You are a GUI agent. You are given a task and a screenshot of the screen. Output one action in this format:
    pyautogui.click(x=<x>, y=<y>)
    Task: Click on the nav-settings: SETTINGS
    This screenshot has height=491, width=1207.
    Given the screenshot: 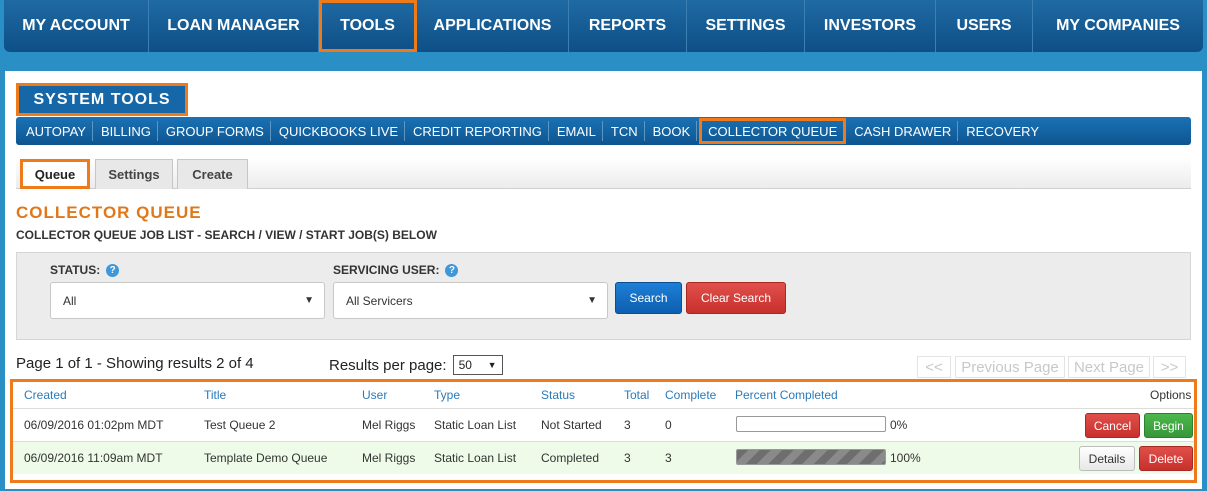 What is the action you would take?
    pyautogui.click(x=746, y=26)
    